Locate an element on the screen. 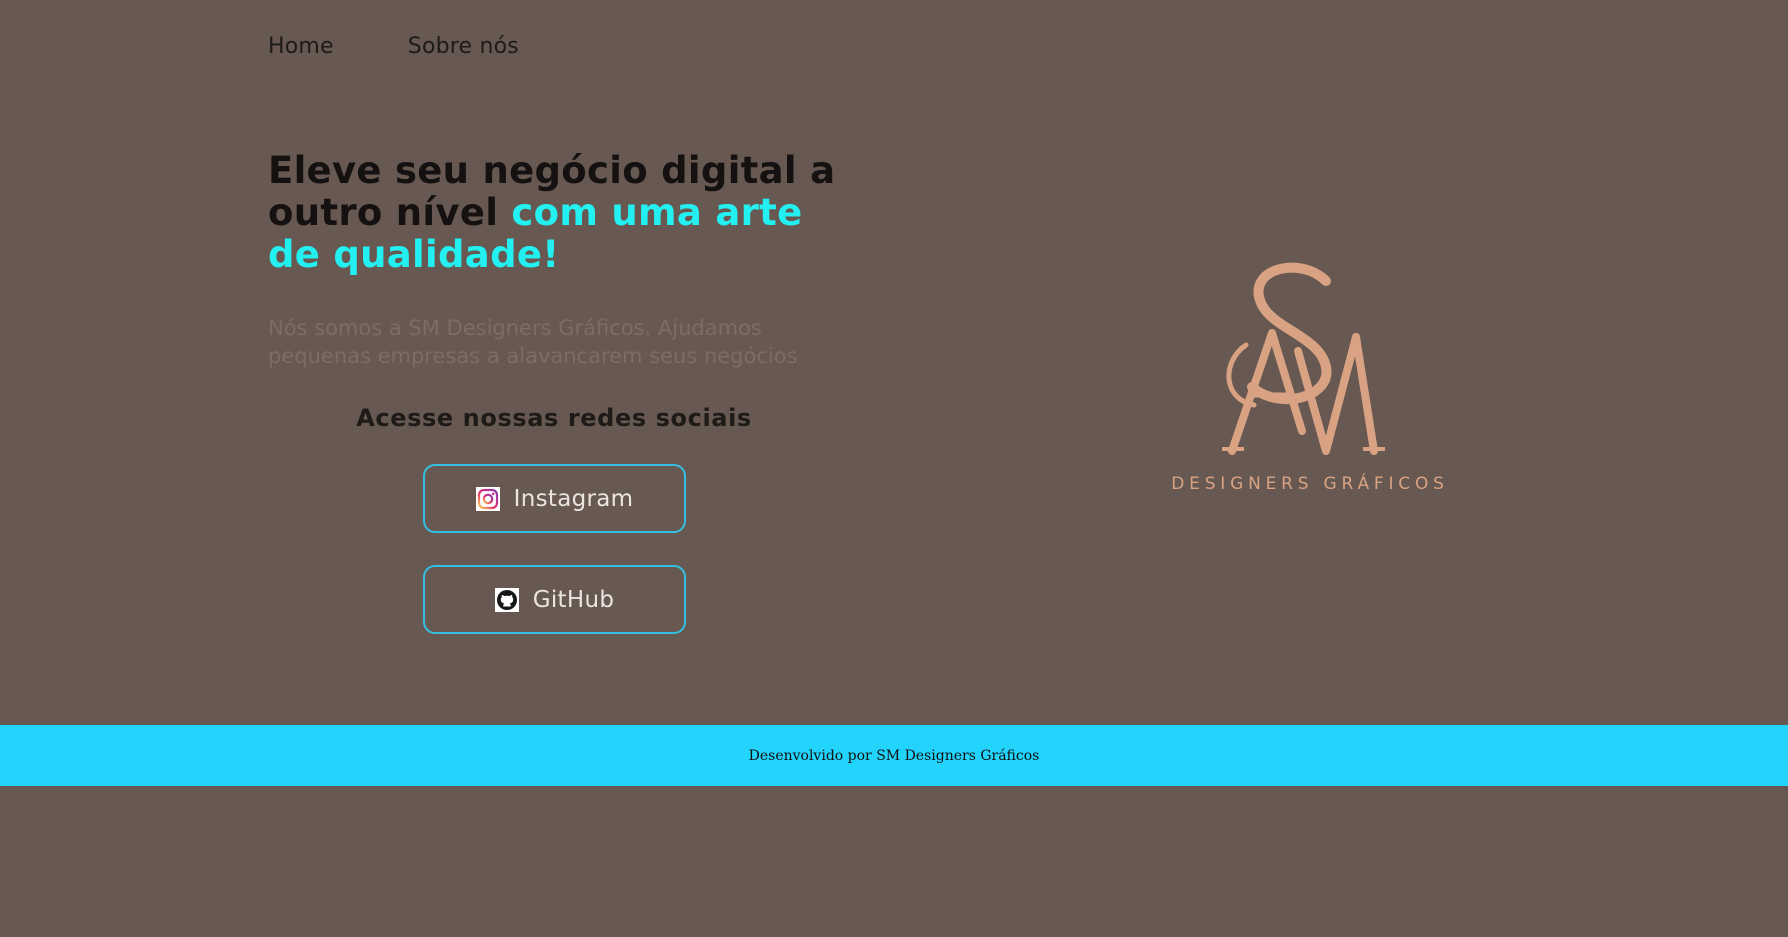 This screenshot has height=937, width=1788. top-nav: Home Sobre nós is located at coordinates (393, 46).